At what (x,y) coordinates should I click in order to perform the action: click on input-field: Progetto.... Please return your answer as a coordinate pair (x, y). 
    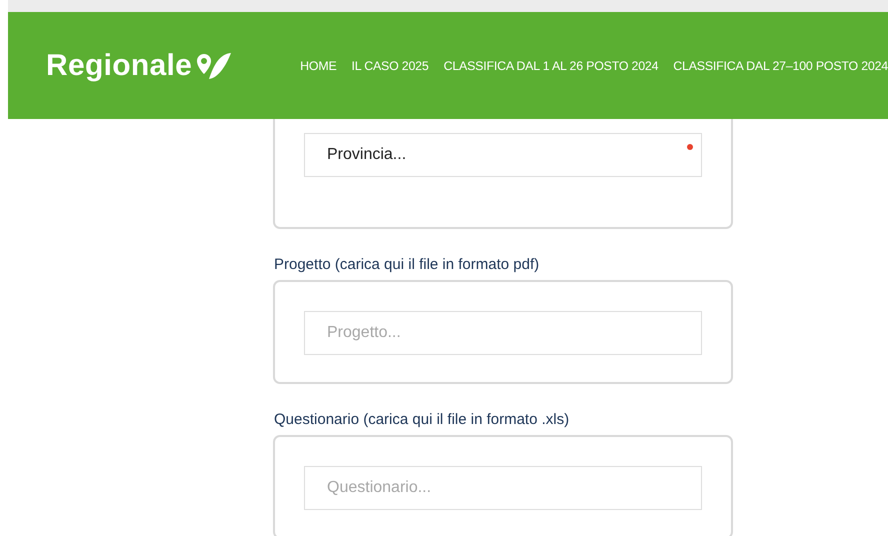
    Looking at the image, I should click on (503, 333).